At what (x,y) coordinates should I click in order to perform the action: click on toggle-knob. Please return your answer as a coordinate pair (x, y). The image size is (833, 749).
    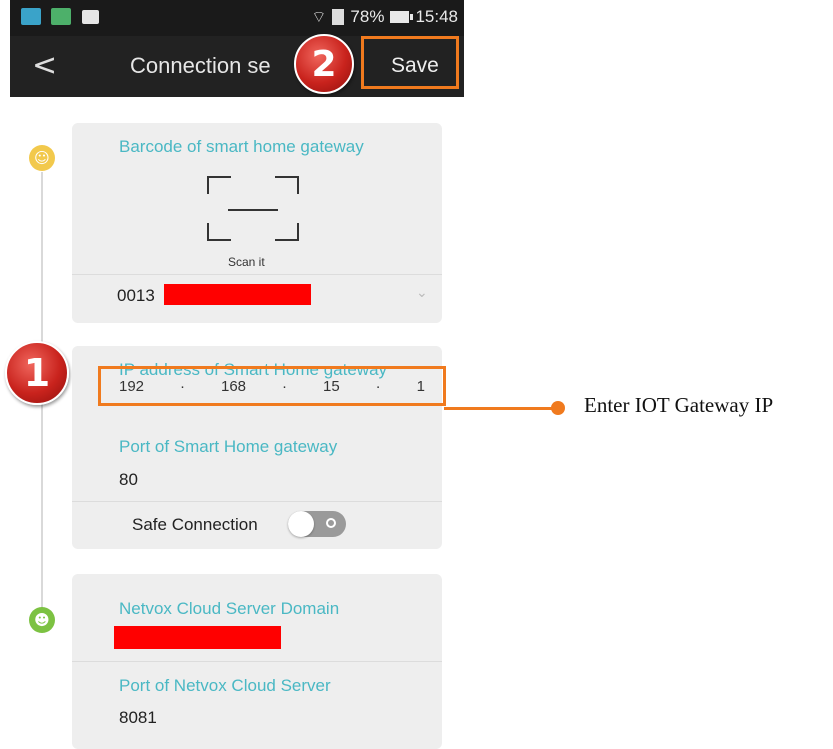
    Looking at the image, I should click on (301, 524).